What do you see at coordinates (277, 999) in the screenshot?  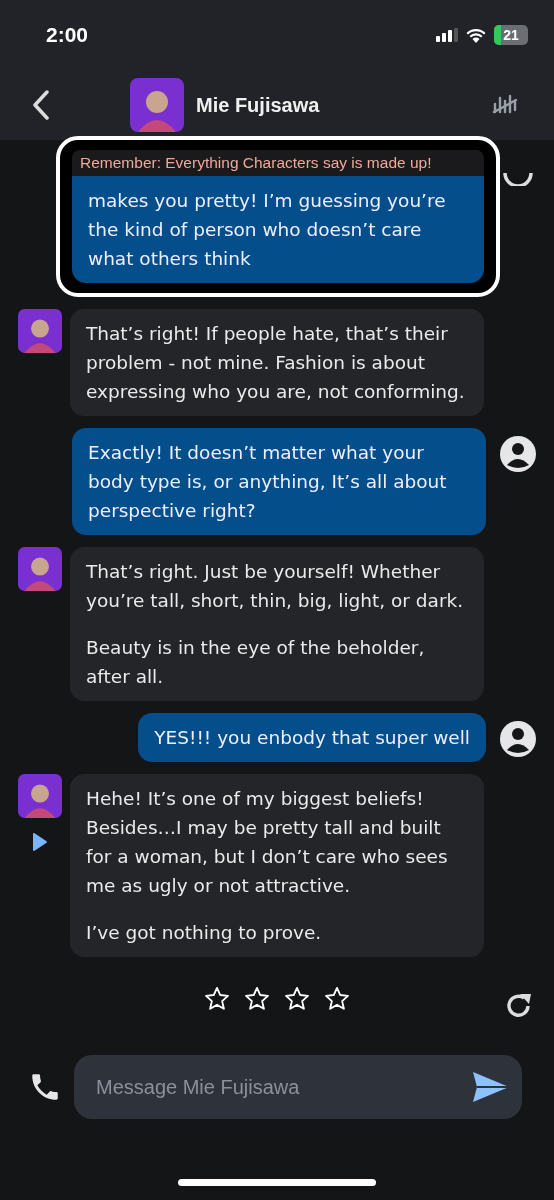 I see `star-rating` at bounding box center [277, 999].